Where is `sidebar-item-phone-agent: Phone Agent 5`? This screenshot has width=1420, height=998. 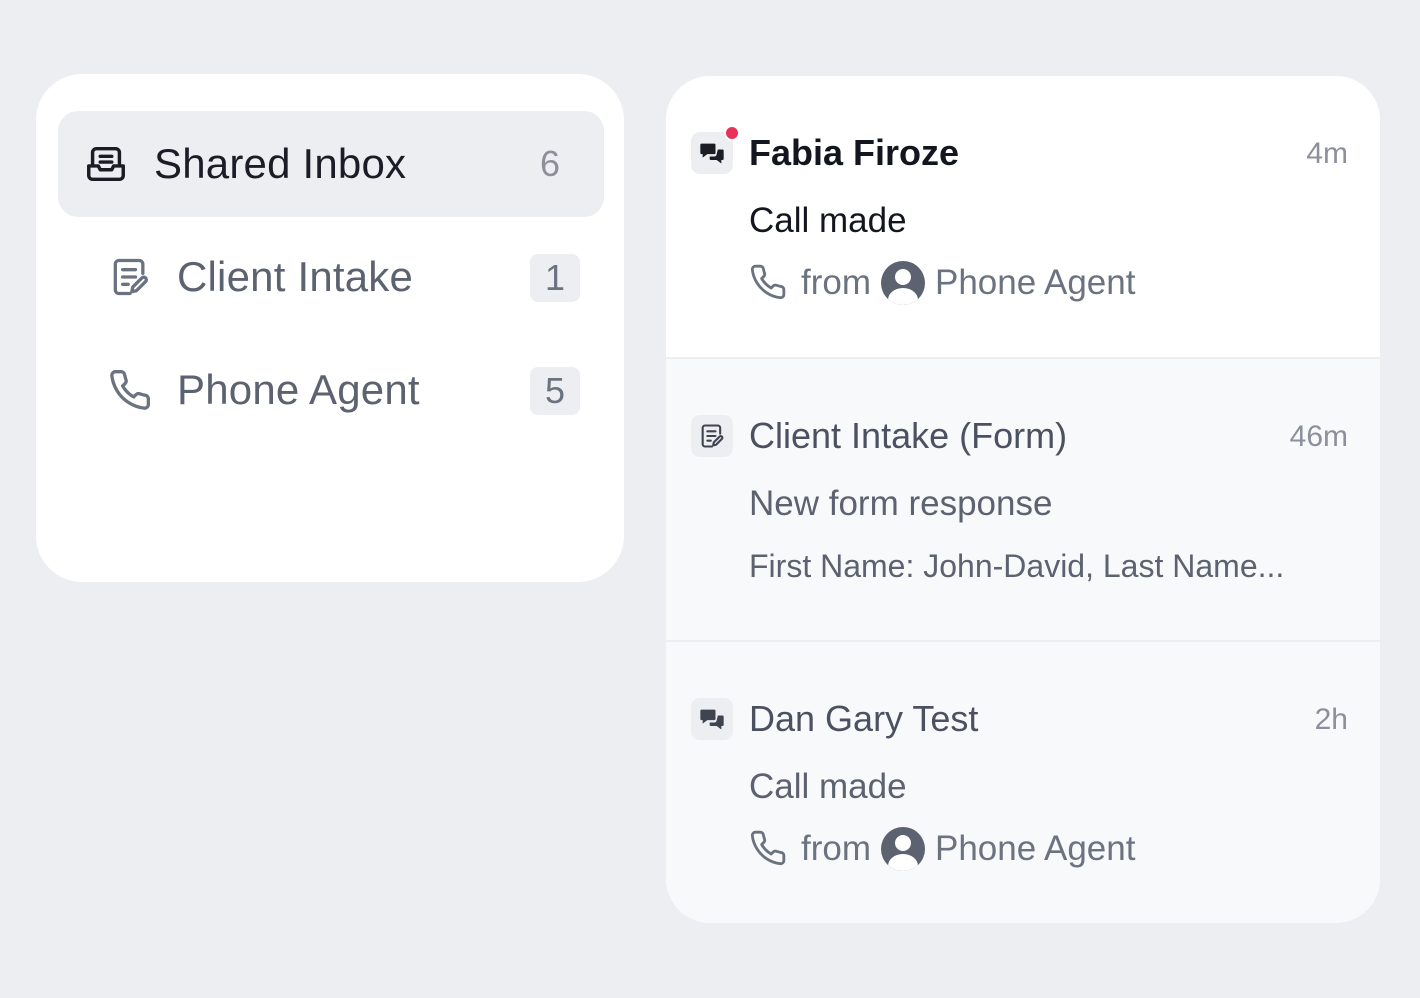 sidebar-item-phone-agent: Phone Agent 5 is located at coordinates (331, 390).